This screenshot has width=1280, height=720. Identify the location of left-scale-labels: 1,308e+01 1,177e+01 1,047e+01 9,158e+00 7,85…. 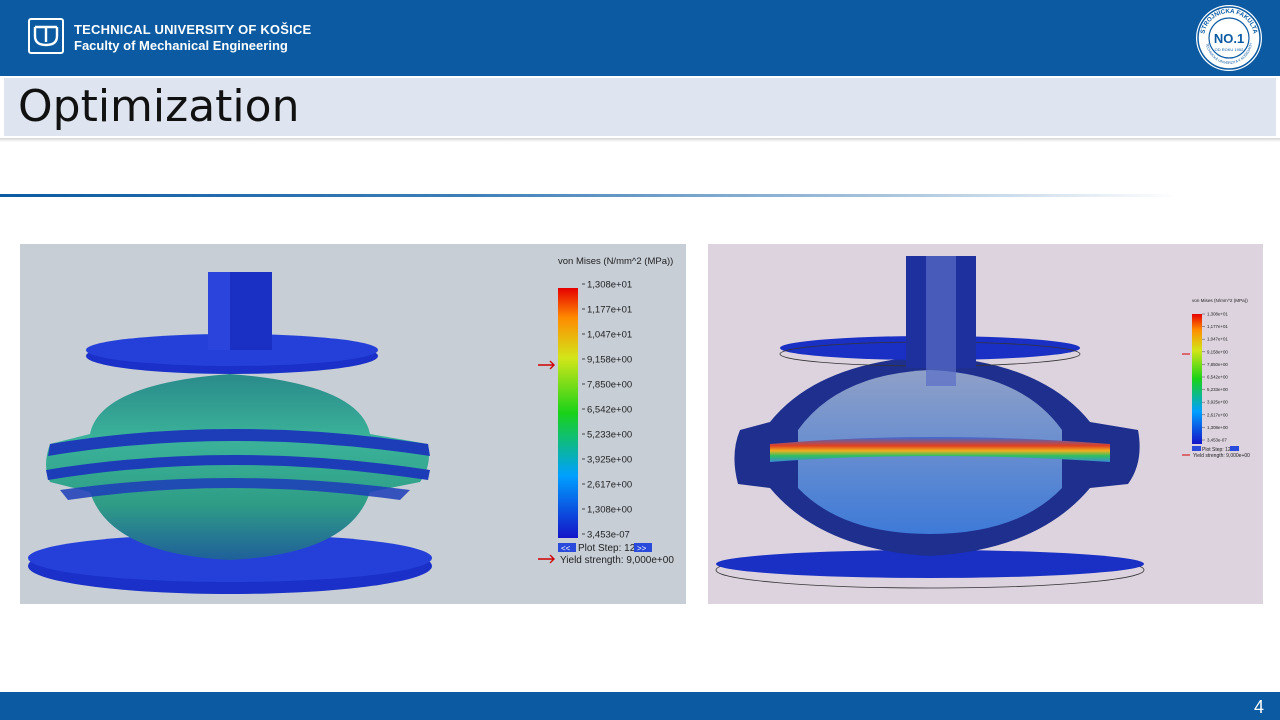
(607, 409).